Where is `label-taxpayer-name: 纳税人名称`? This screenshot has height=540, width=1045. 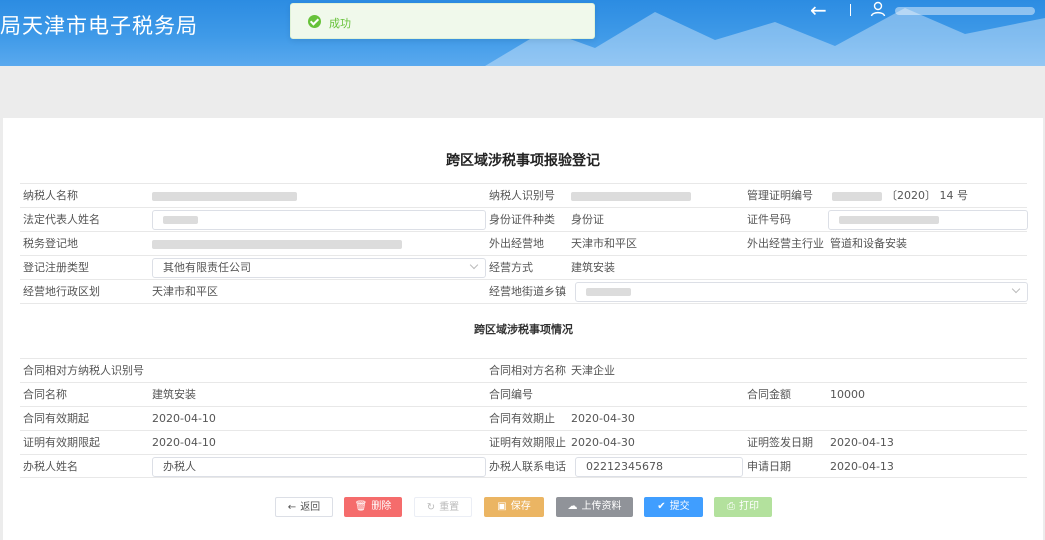
label-taxpayer-name: 纳税人名称 is located at coordinates (50, 195).